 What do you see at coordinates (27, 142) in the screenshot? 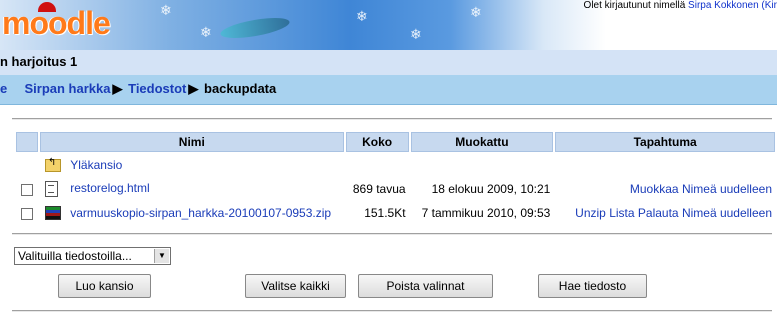
I see `column-header-select` at bounding box center [27, 142].